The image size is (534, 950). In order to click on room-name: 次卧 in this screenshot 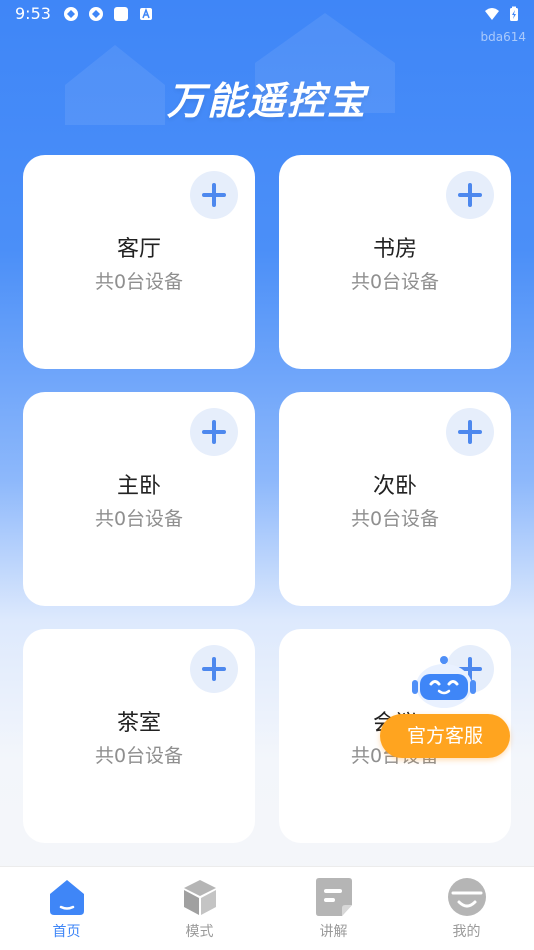, I will do `click(394, 486)`.